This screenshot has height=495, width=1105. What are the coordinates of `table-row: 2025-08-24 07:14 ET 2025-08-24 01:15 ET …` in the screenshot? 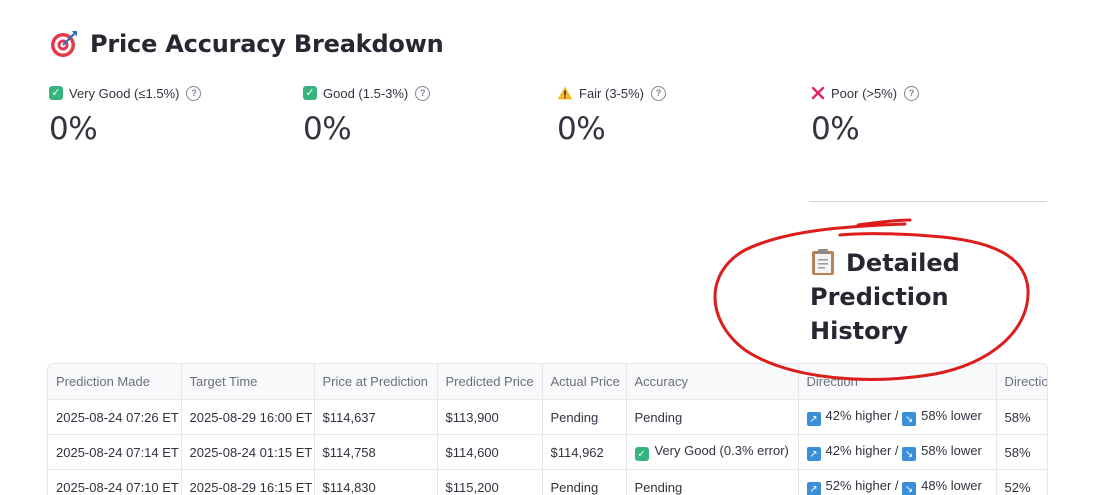 It's located at (547, 452).